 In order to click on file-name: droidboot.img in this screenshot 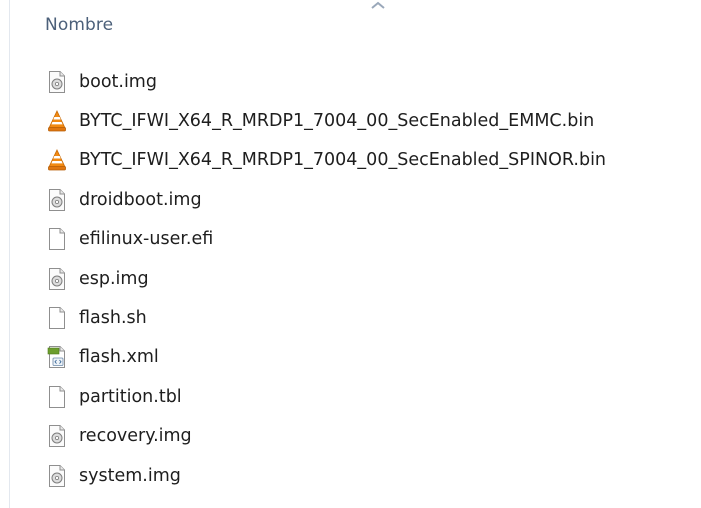, I will do `click(140, 200)`.